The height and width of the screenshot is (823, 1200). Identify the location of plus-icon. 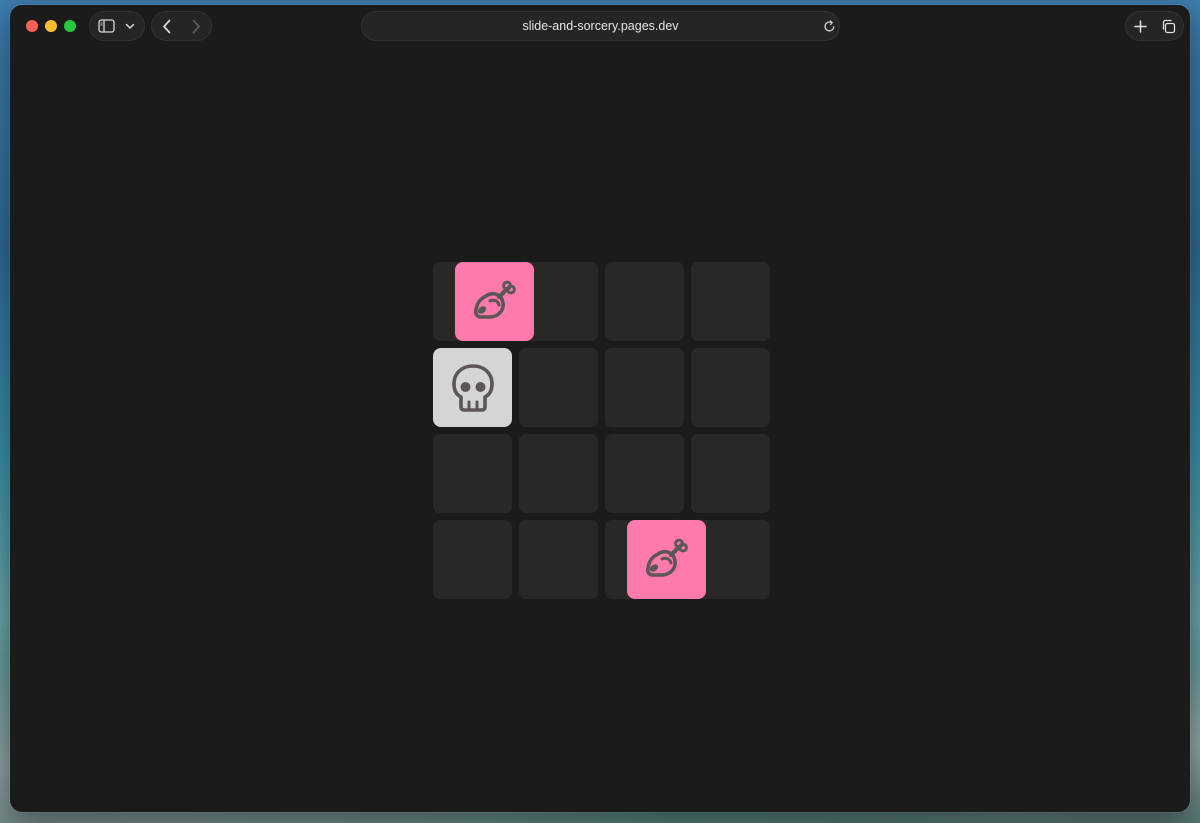
(1140, 26).